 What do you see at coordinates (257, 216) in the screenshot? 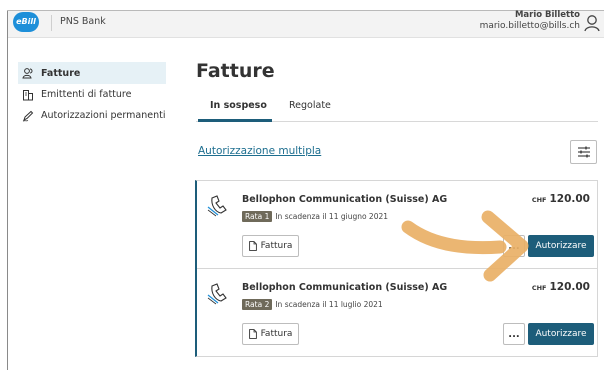
I see `installment-badge: Rata 1` at bounding box center [257, 216].